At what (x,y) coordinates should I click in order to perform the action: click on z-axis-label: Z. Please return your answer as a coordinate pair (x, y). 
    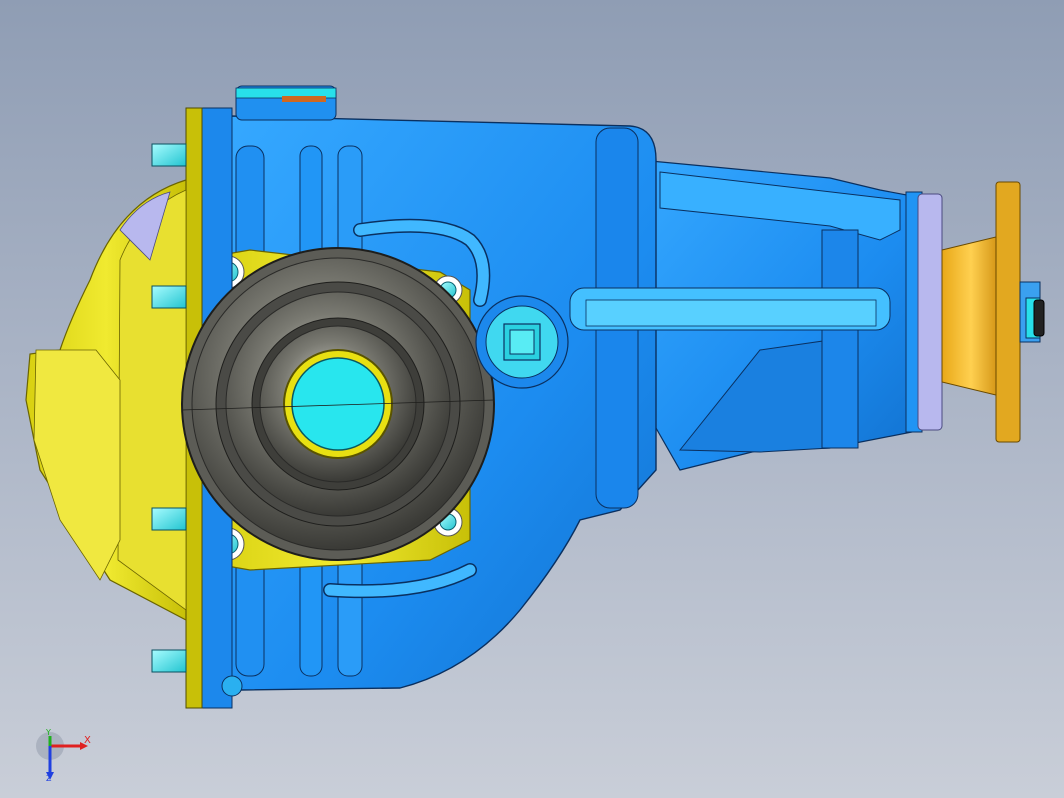
    Looking at the image, I should click on (49, 778).